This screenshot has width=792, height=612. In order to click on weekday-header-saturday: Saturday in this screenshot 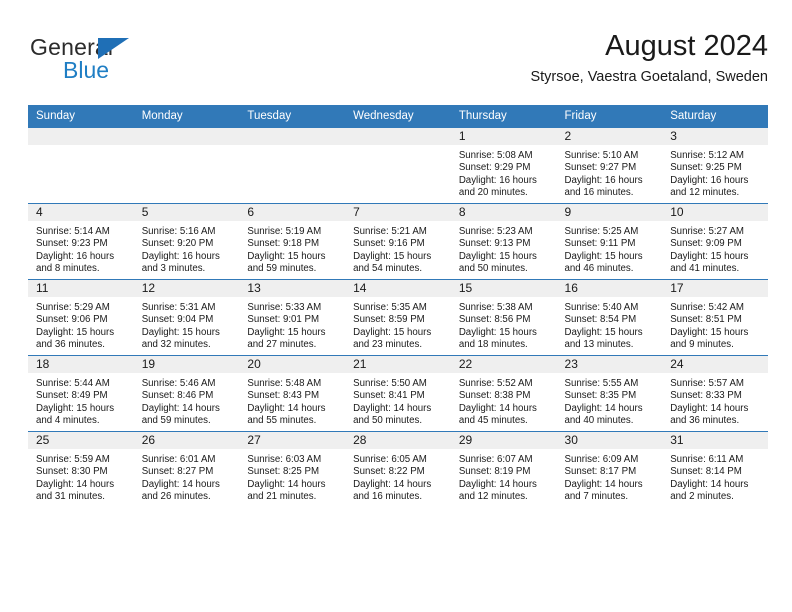, I will do `click(715, 116)`.